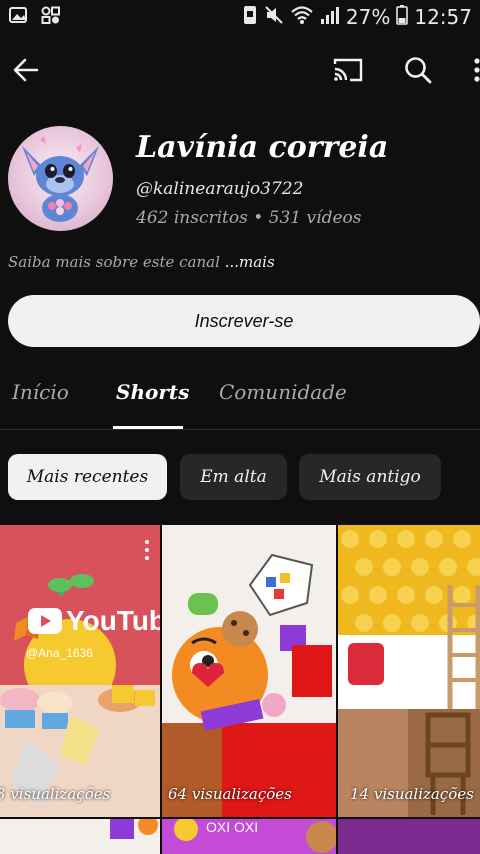  What do you see at coordinates (240, 17) in the screenshot?
I see `status-bar: 27% 12:57` at bounding box center [240, 17].